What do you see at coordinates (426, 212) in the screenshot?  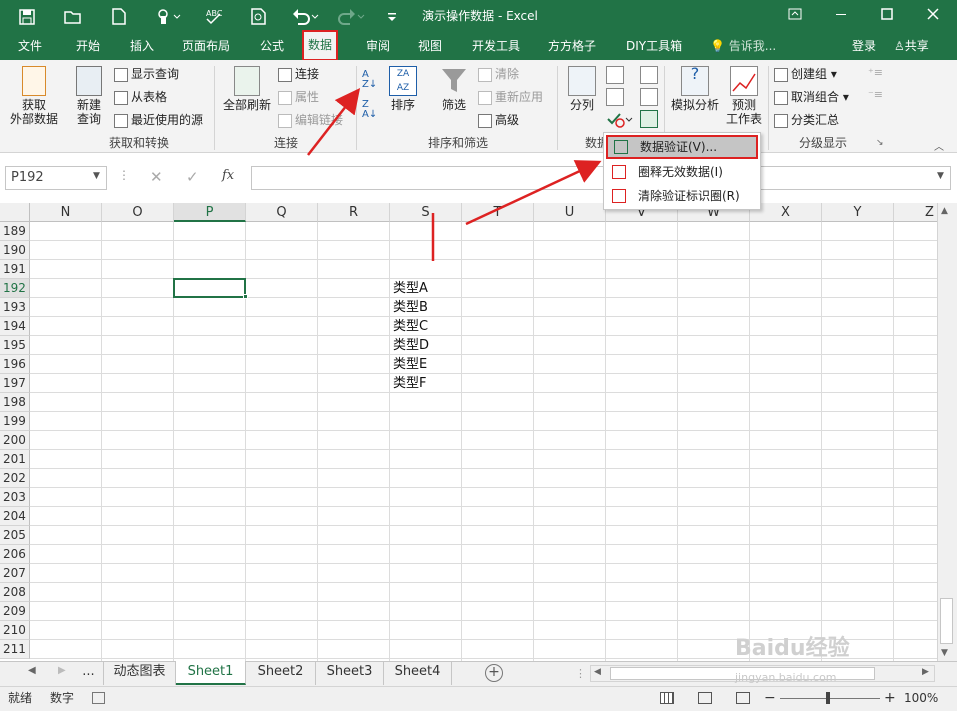 I see `column-header-s: S` at bounding box center [426, 212].